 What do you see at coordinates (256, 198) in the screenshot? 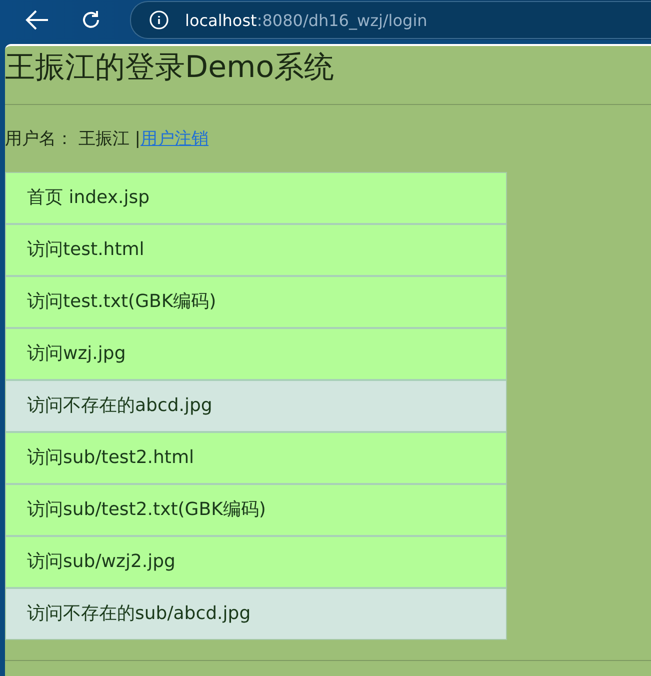
I see `menu-item: 首页 index.jsp` at bounding box center [256, 198].